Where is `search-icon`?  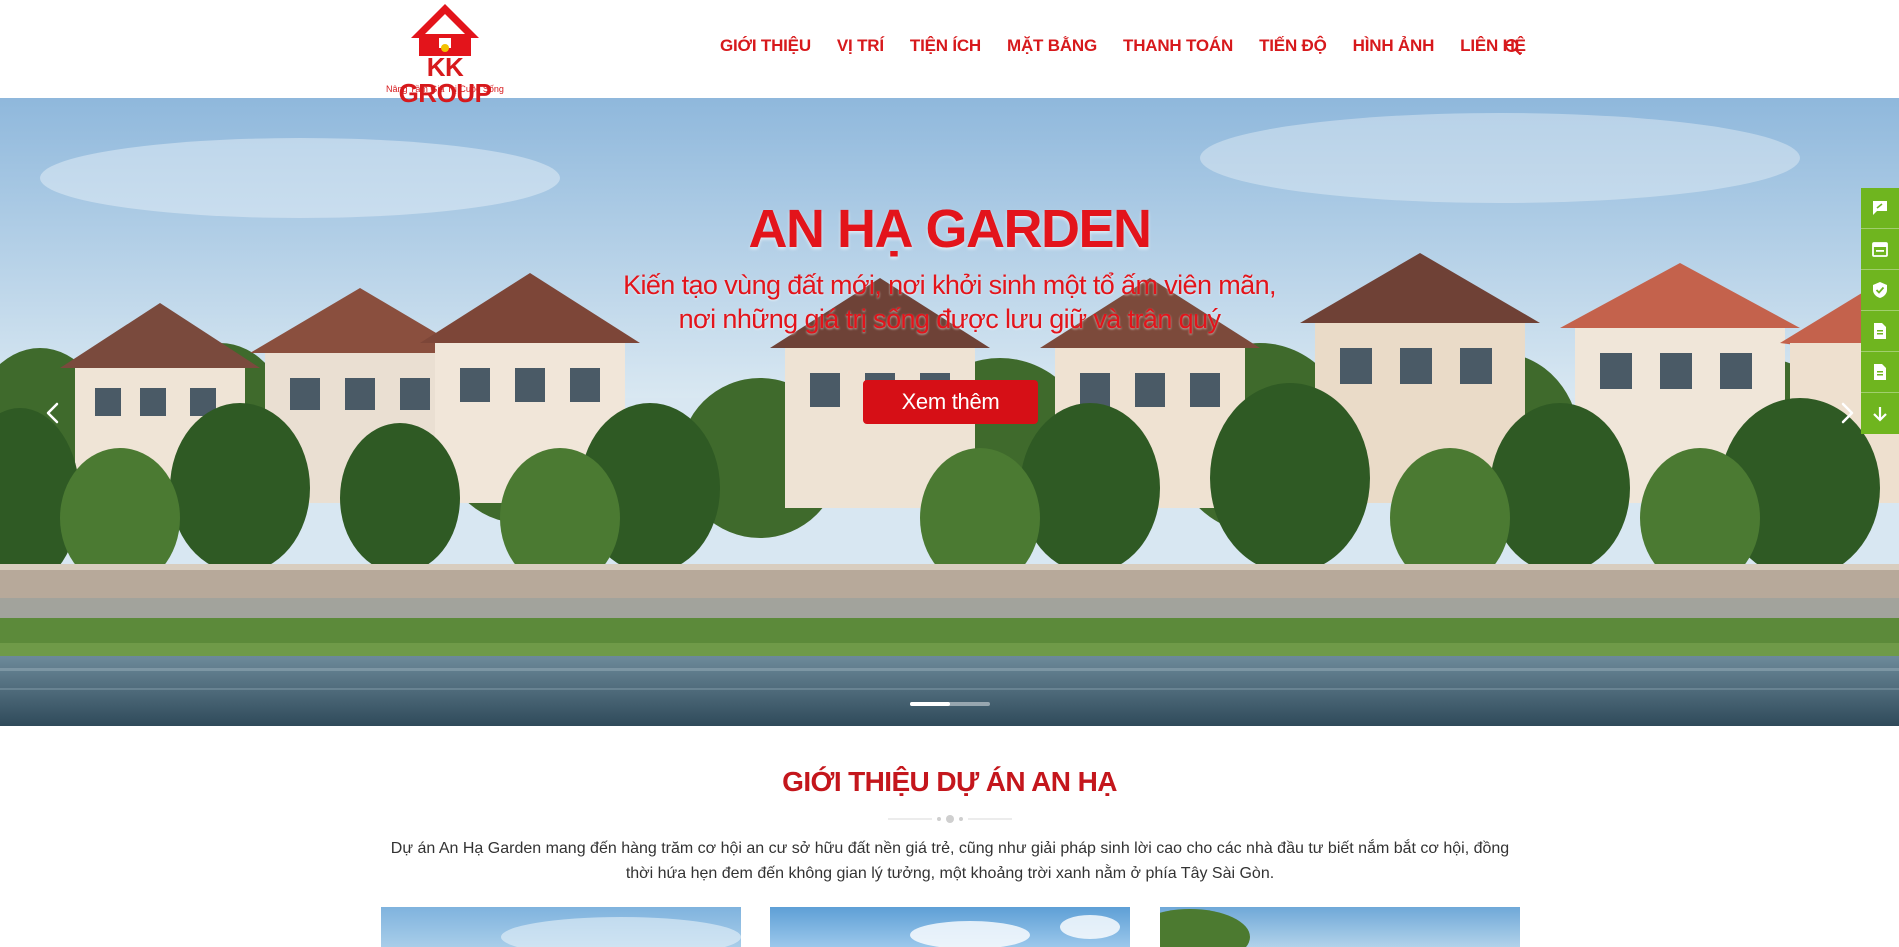 search-icon is located at coordinates (1513, 47).